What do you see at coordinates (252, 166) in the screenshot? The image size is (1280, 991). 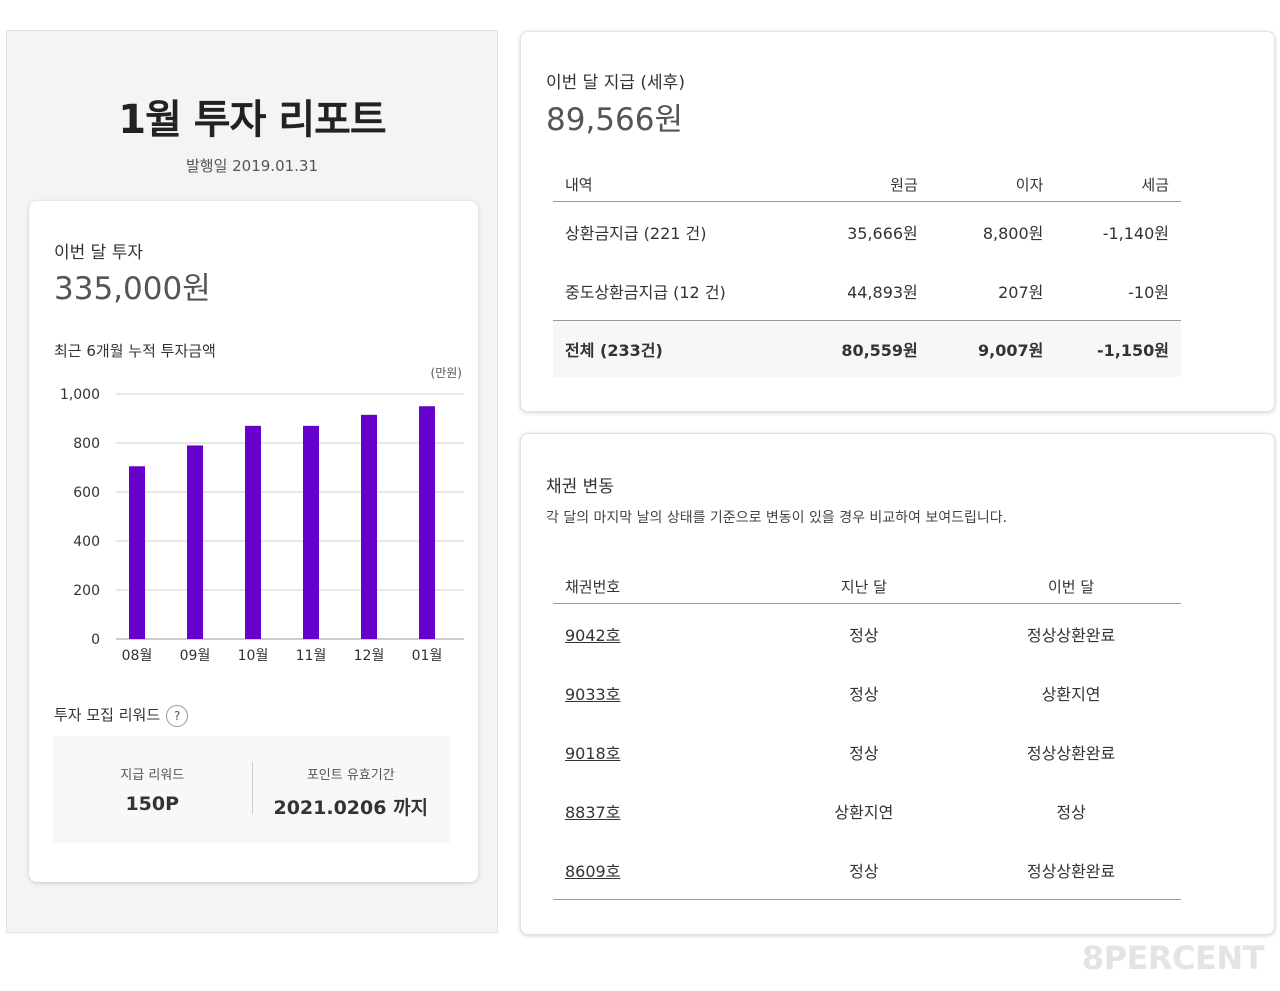 I see `issue-date: 발행일 2019.01.31` at bounding box center [252, 166].